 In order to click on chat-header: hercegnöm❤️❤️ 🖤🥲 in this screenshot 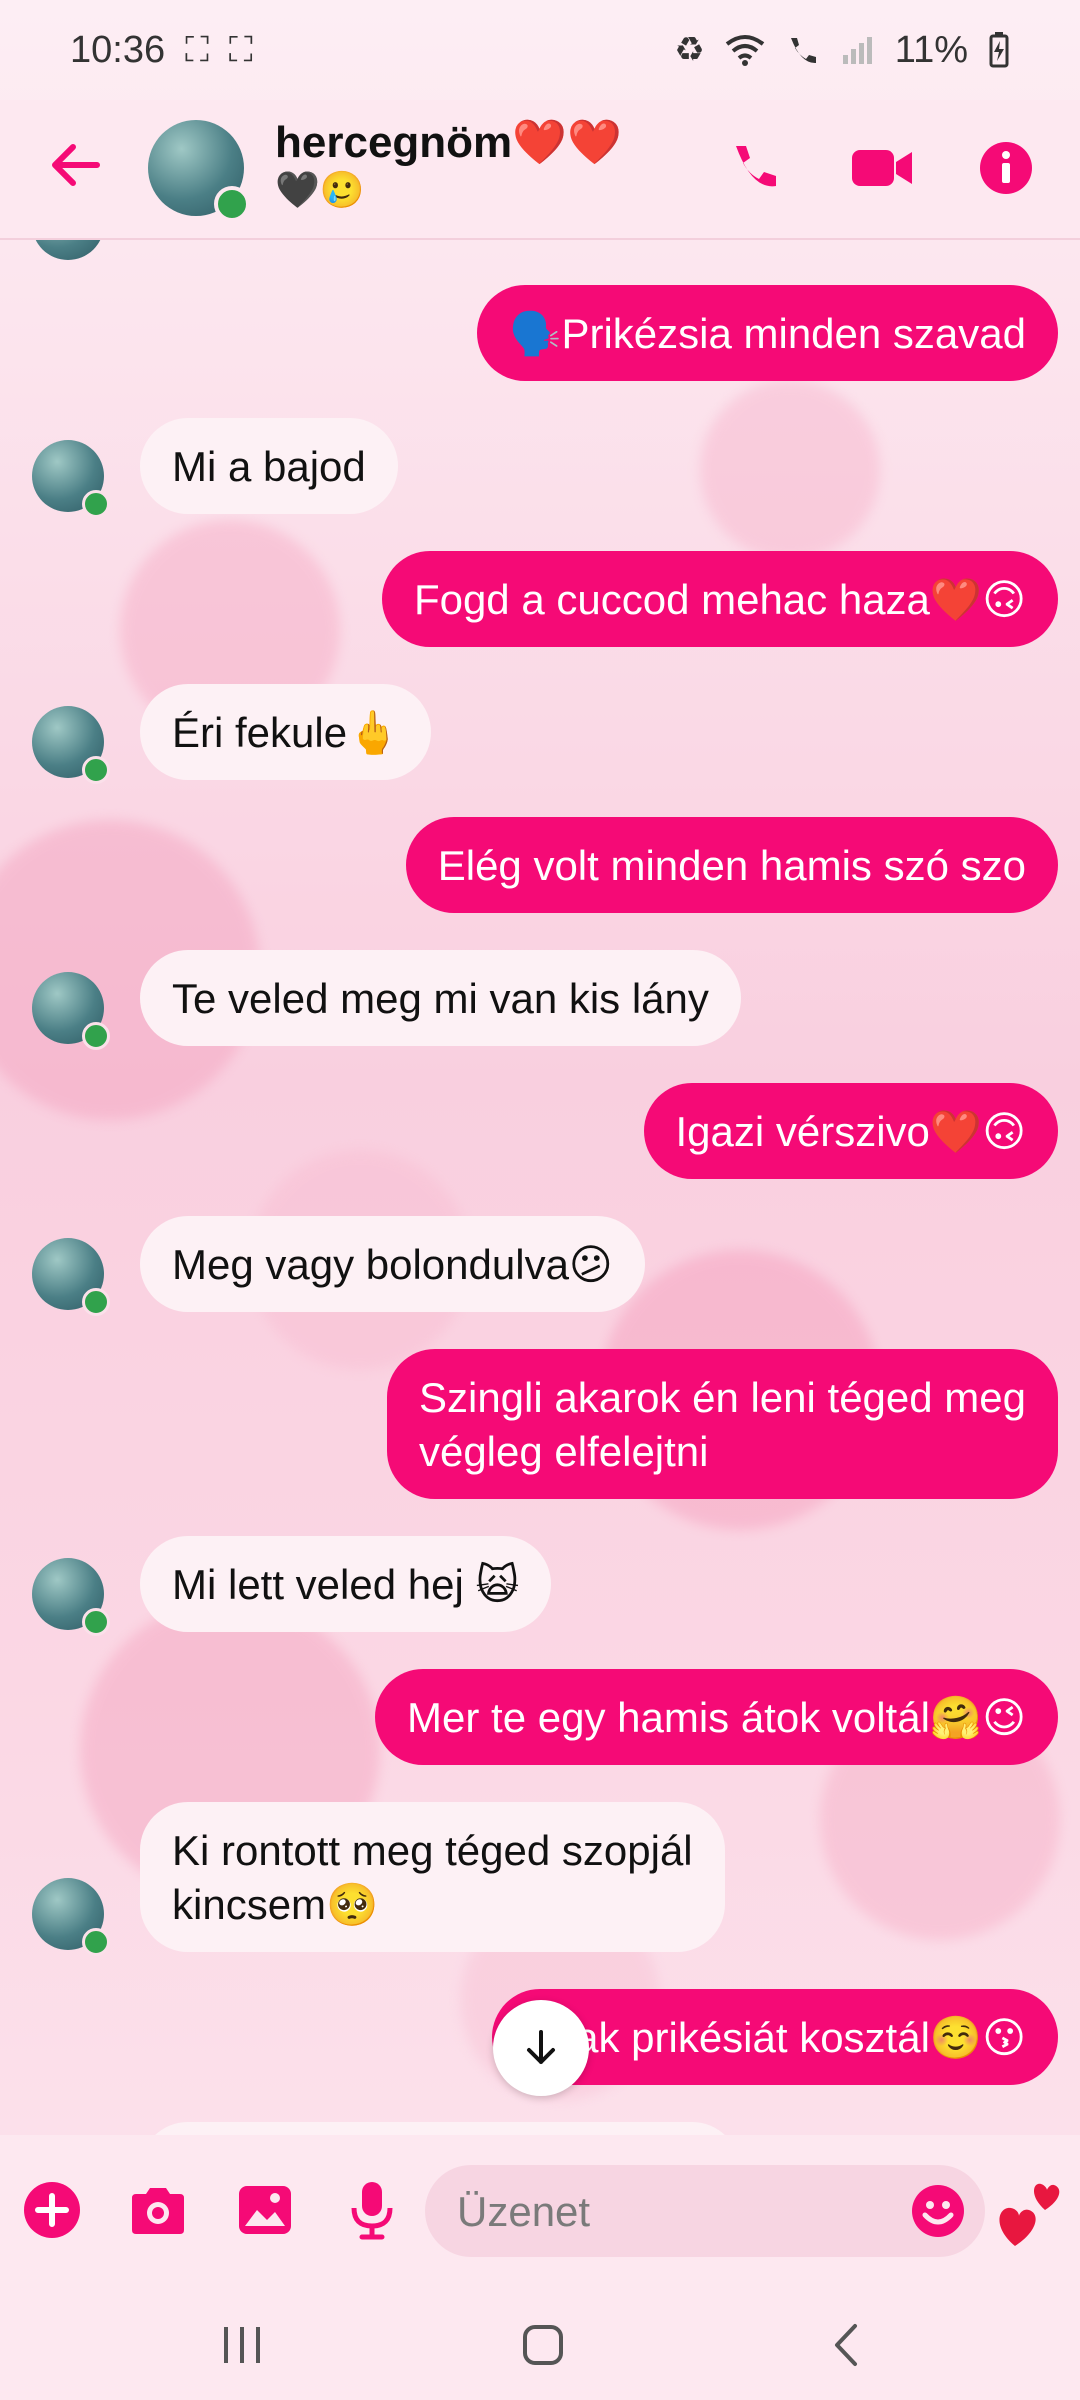, I will do `click(540, 170)`.